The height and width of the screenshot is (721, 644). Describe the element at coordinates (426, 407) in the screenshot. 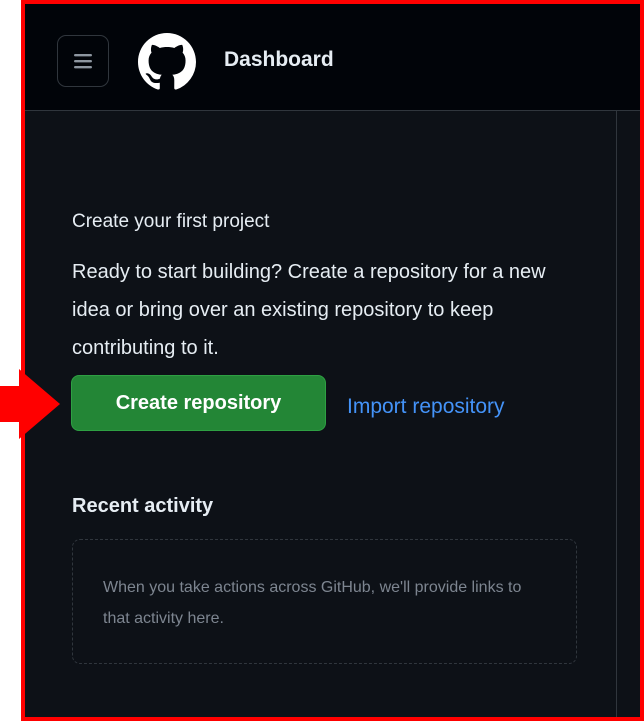

I see `import-repository-link: Import repository` at that location.